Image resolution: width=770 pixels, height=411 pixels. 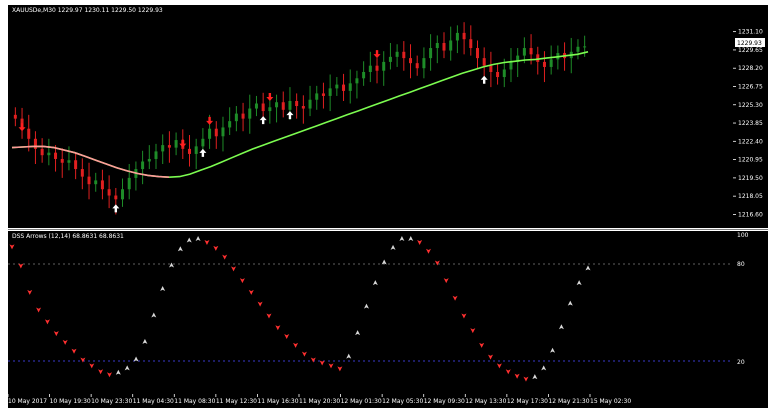 I want to click on current-price-label: 1229.93, so click(x=749, y=43).